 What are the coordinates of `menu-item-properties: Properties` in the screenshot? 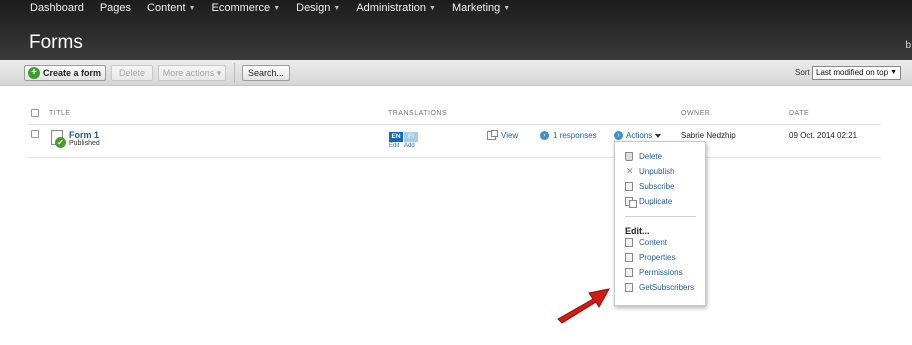 It's located at (650, 258).